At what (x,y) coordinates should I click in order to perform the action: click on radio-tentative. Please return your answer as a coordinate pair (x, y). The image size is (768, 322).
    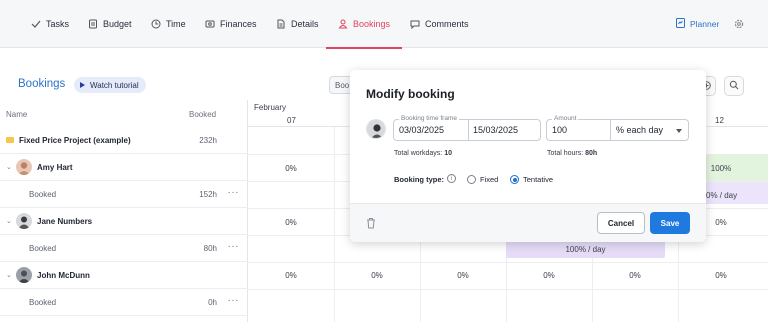
    Looking at the image, I should click on (514, 179).